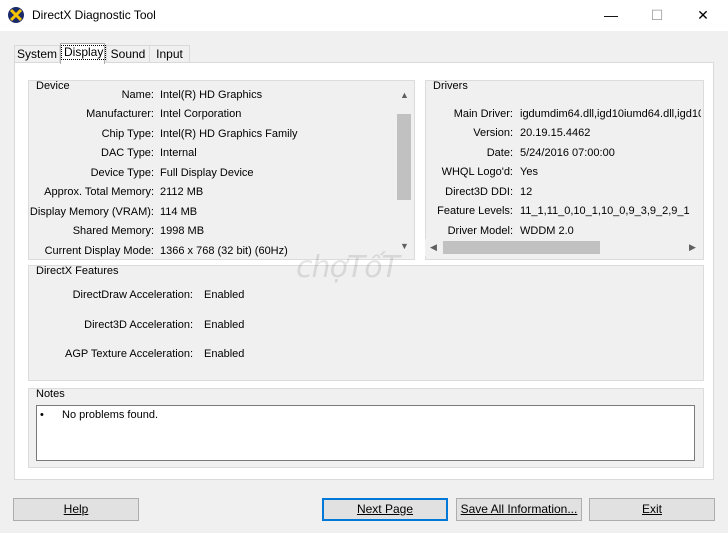  What do you see at coordinates (99, 192) in the screenshot?
I see `total-memory-label: Approx. Total Memory:` at bounding box center [99, 192].